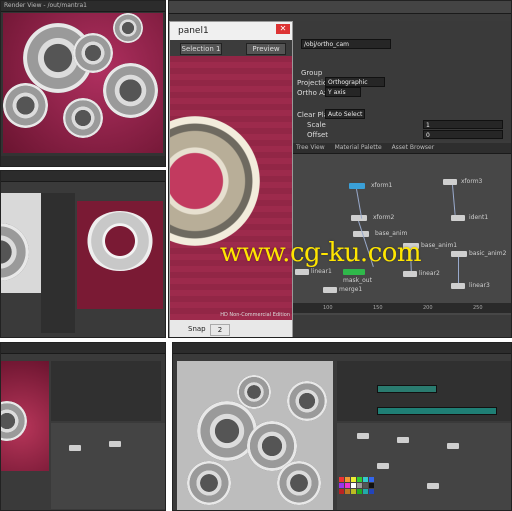  Describe the element at coordinates (302, 272) in the screenshot. I see `node-linear1` at that location.